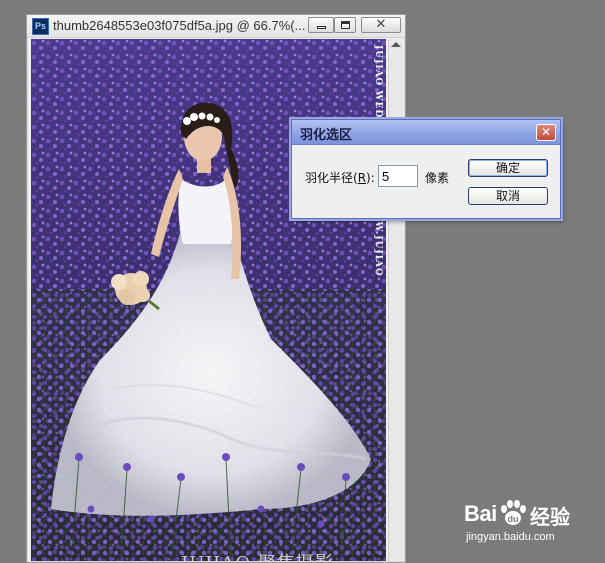  Describe the element at coordinates (510, 537) in the screenshot. I see `watermark-url: jingyan.baidu.com` at that location.